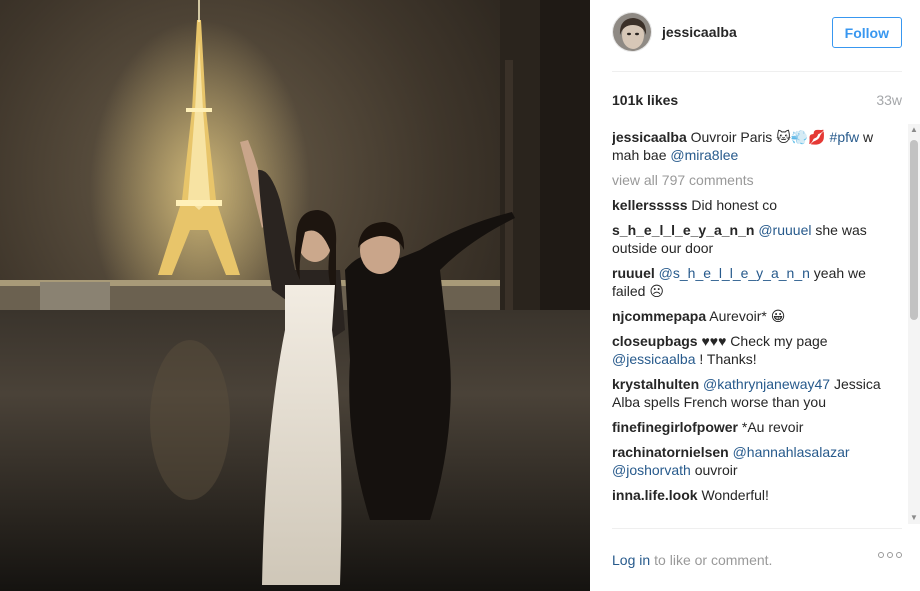 Image resolution: width=920 pixels, height=591 pixels. Describe the element at coordinates (757, 528) in the screenshot. I see `footer-divider` at that location.